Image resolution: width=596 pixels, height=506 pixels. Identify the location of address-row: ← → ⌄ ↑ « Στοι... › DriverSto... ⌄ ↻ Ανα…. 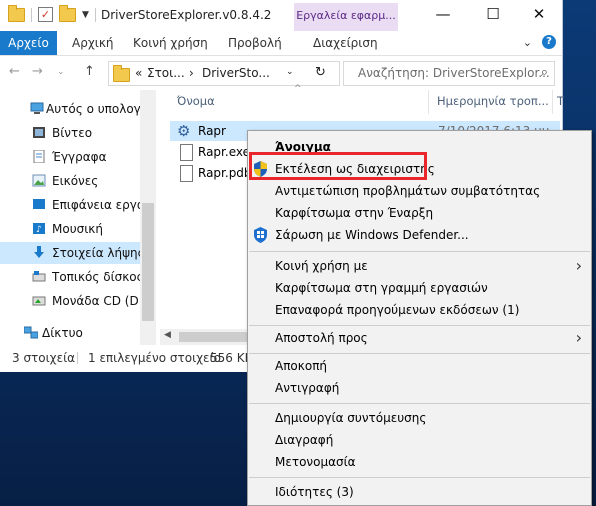
(281, 73).